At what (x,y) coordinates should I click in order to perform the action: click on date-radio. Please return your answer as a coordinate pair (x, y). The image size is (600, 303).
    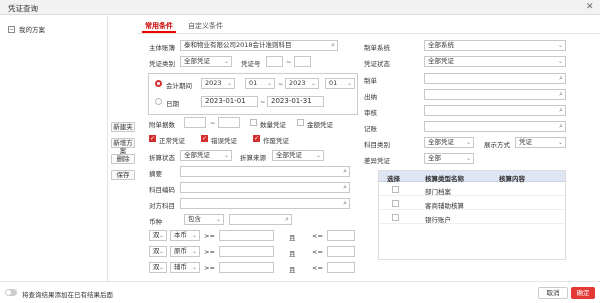
    Looking at the image, I should click on (158, 101).